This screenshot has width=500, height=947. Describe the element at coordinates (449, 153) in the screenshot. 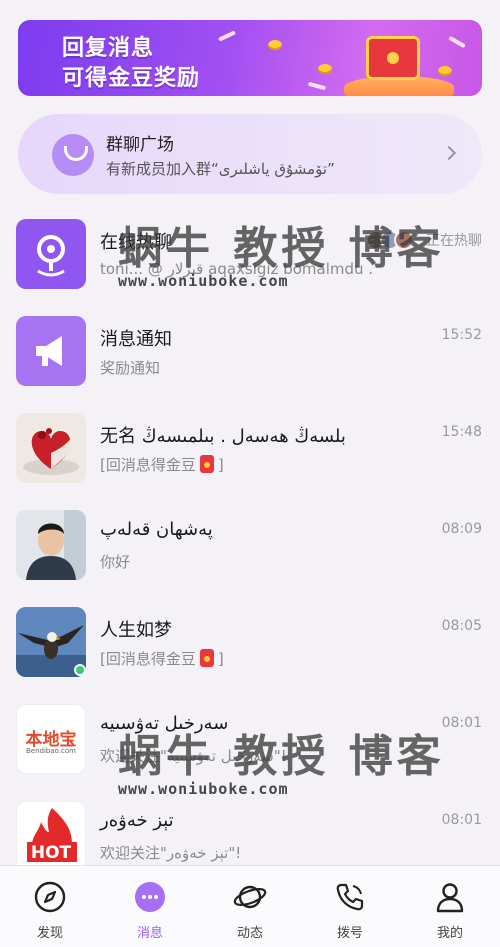

I see `chevron-right-icon` at that location.